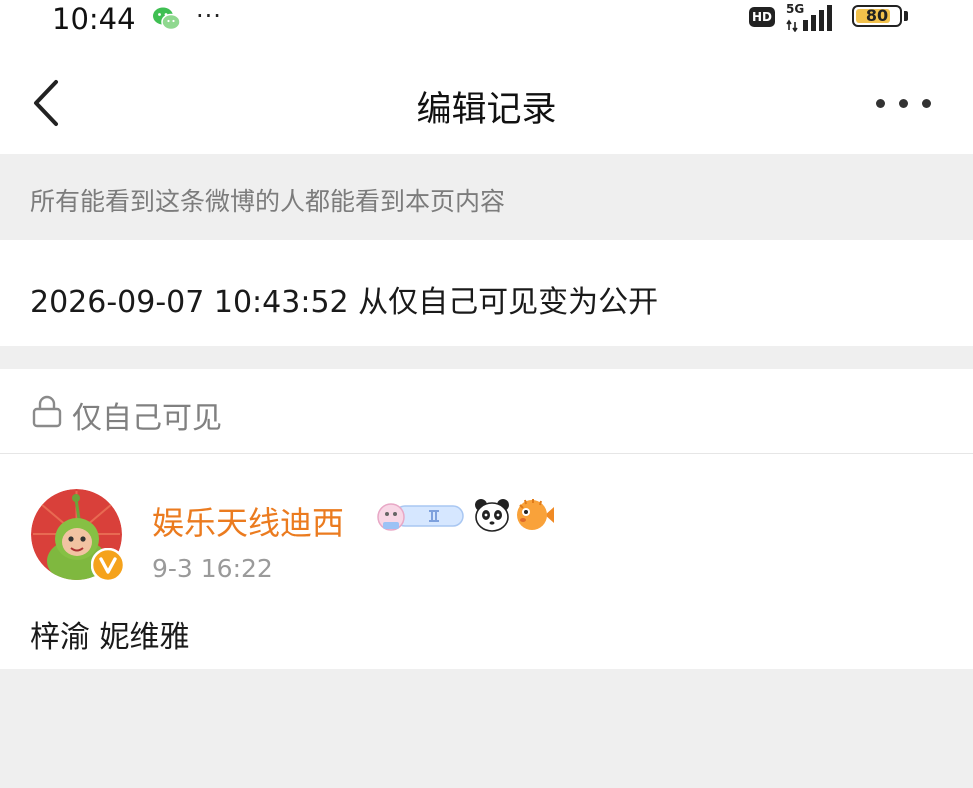 The width and height of the screenshot is (973, 788). What do you see at coordinates (906, 16) in the screenshot?
I see `battery-cap` at bounding box center [906, 16].